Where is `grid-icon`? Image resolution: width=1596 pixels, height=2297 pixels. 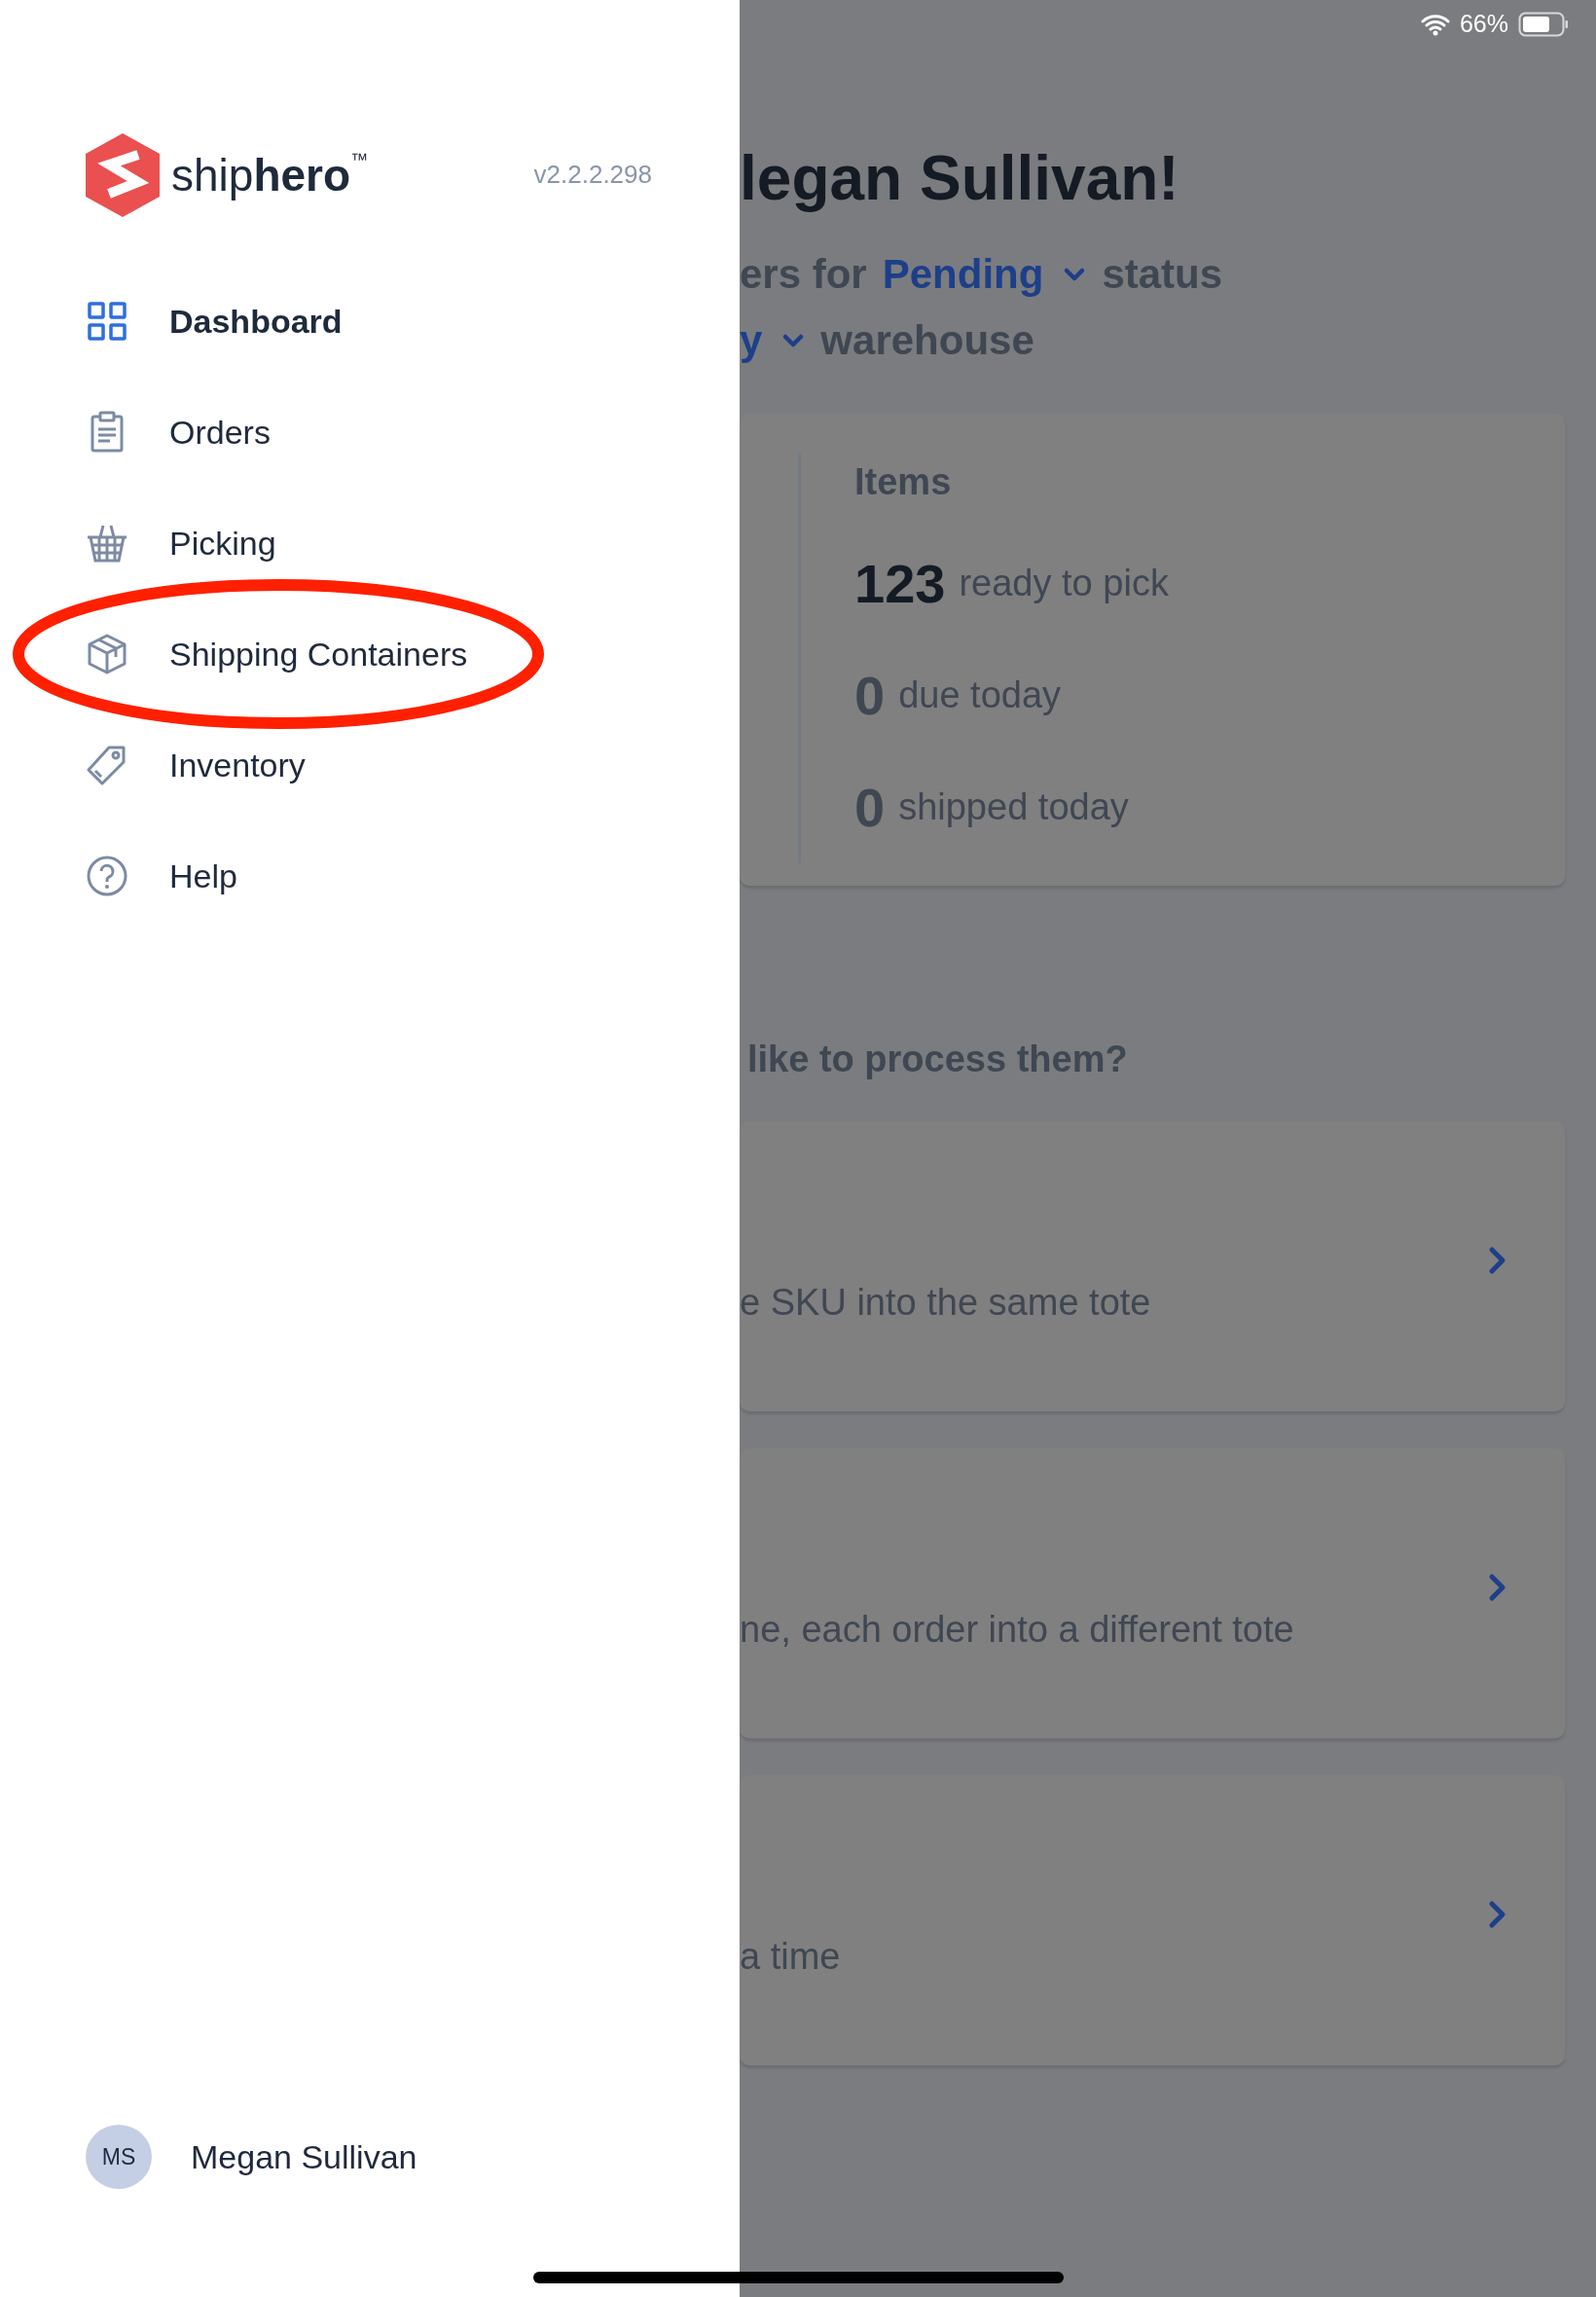 grid-icon is located at coordinates (107, 321).